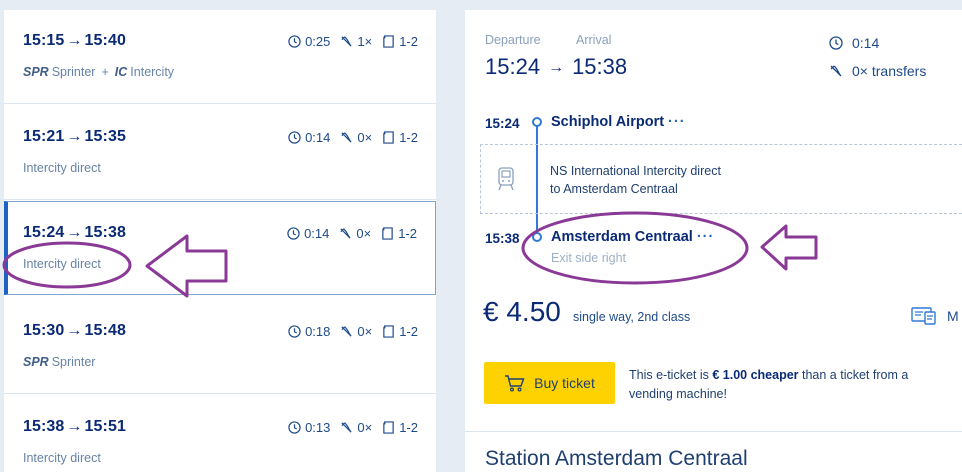  Describe the element at coordinates (600, 66) in the screenshot. I see `detail-arr-time: 15:38` at that location.